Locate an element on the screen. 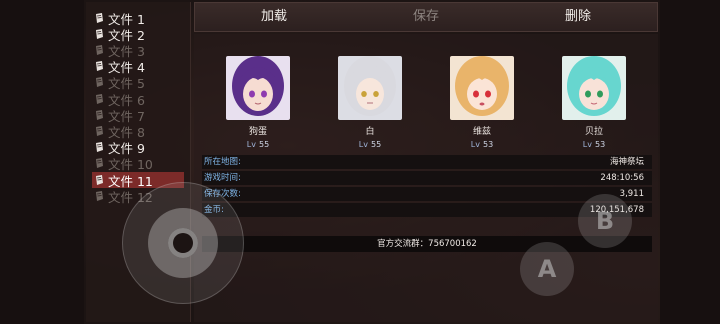  map-row: 所在地图: 海神祭坛 is located at coordinates (427, 162).